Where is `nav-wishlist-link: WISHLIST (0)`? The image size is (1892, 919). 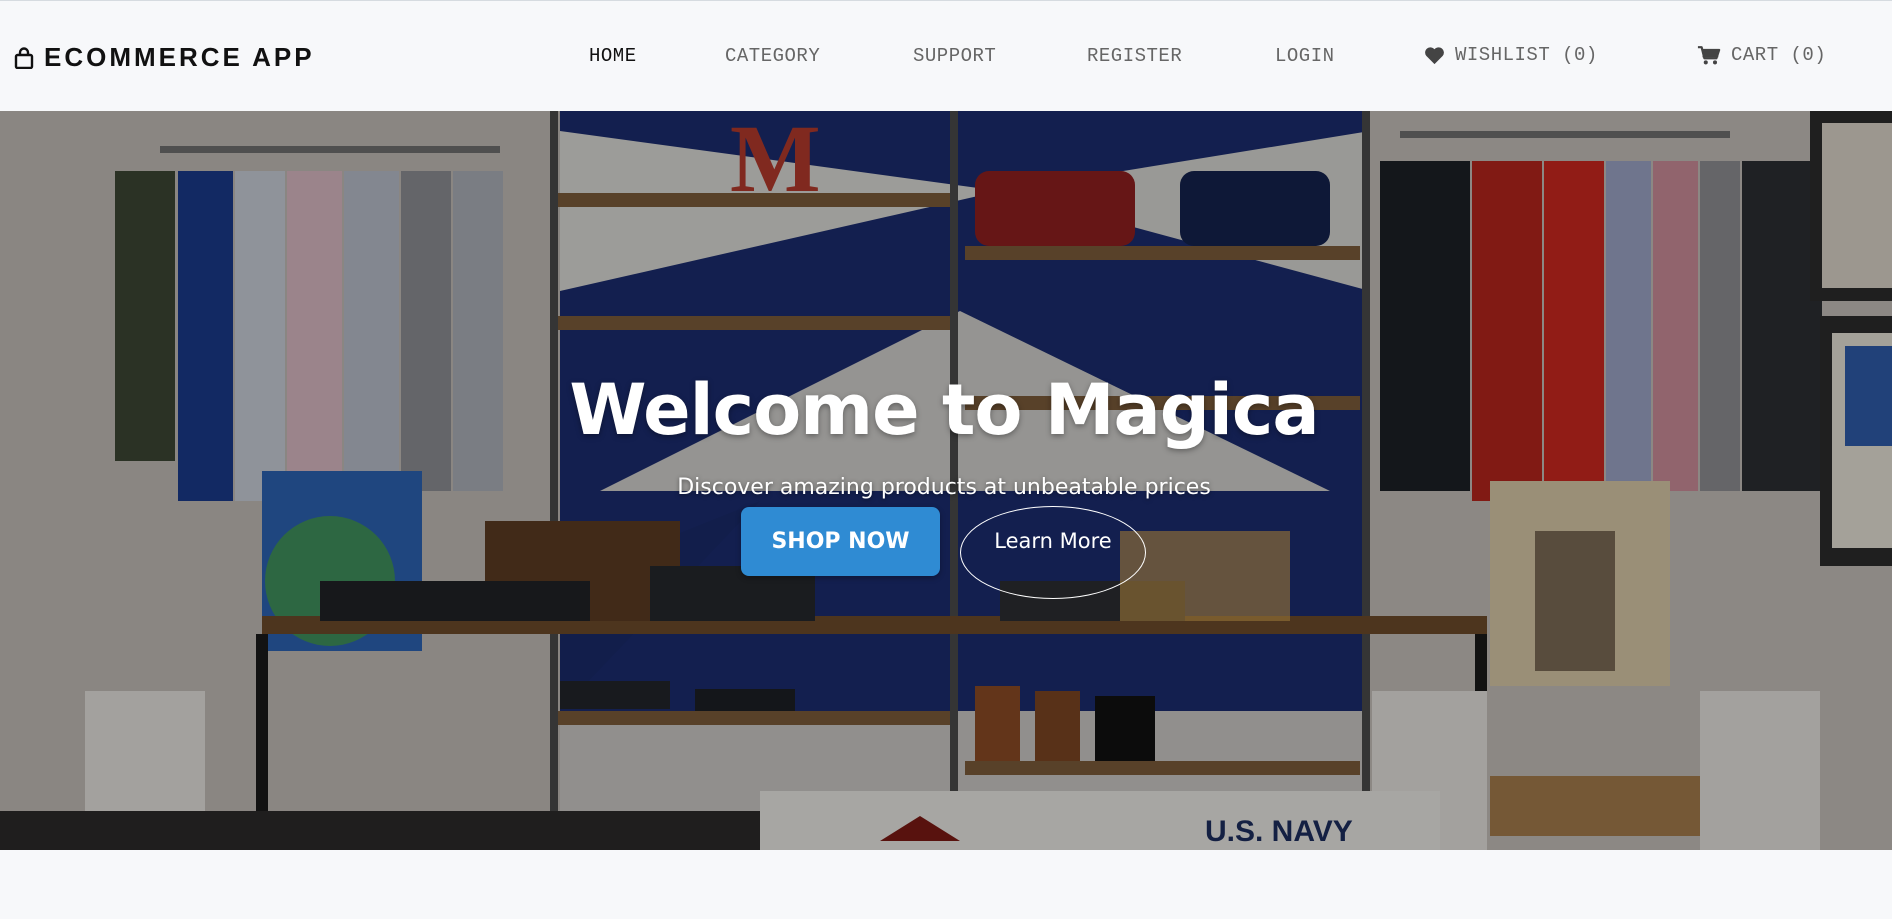 nav-wishlist-link: WISHLIST (0) is located at coordinates (1511, 55).